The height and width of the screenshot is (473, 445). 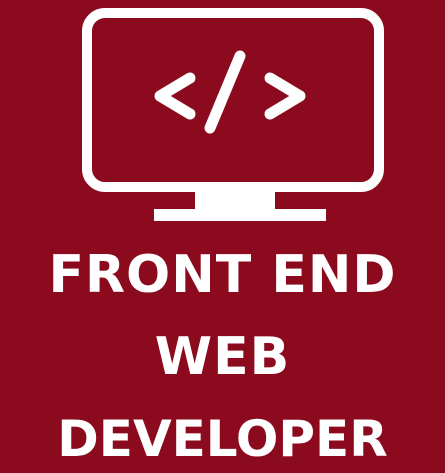 I want to click on monitor-base, so click(x=240, y=215).